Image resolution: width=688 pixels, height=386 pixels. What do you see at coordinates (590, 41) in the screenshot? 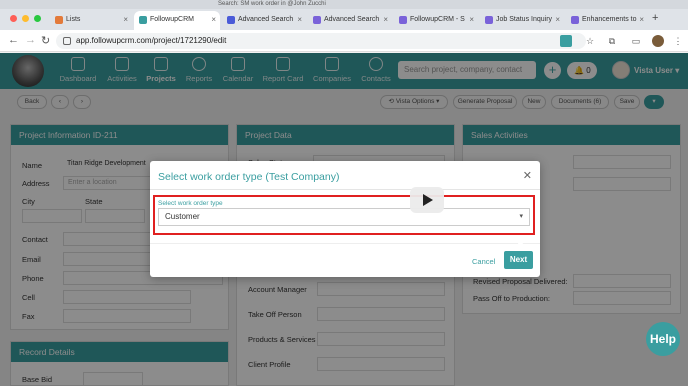
I see `bookmark-star-icon: ☆` at bounding box center [590, 41].